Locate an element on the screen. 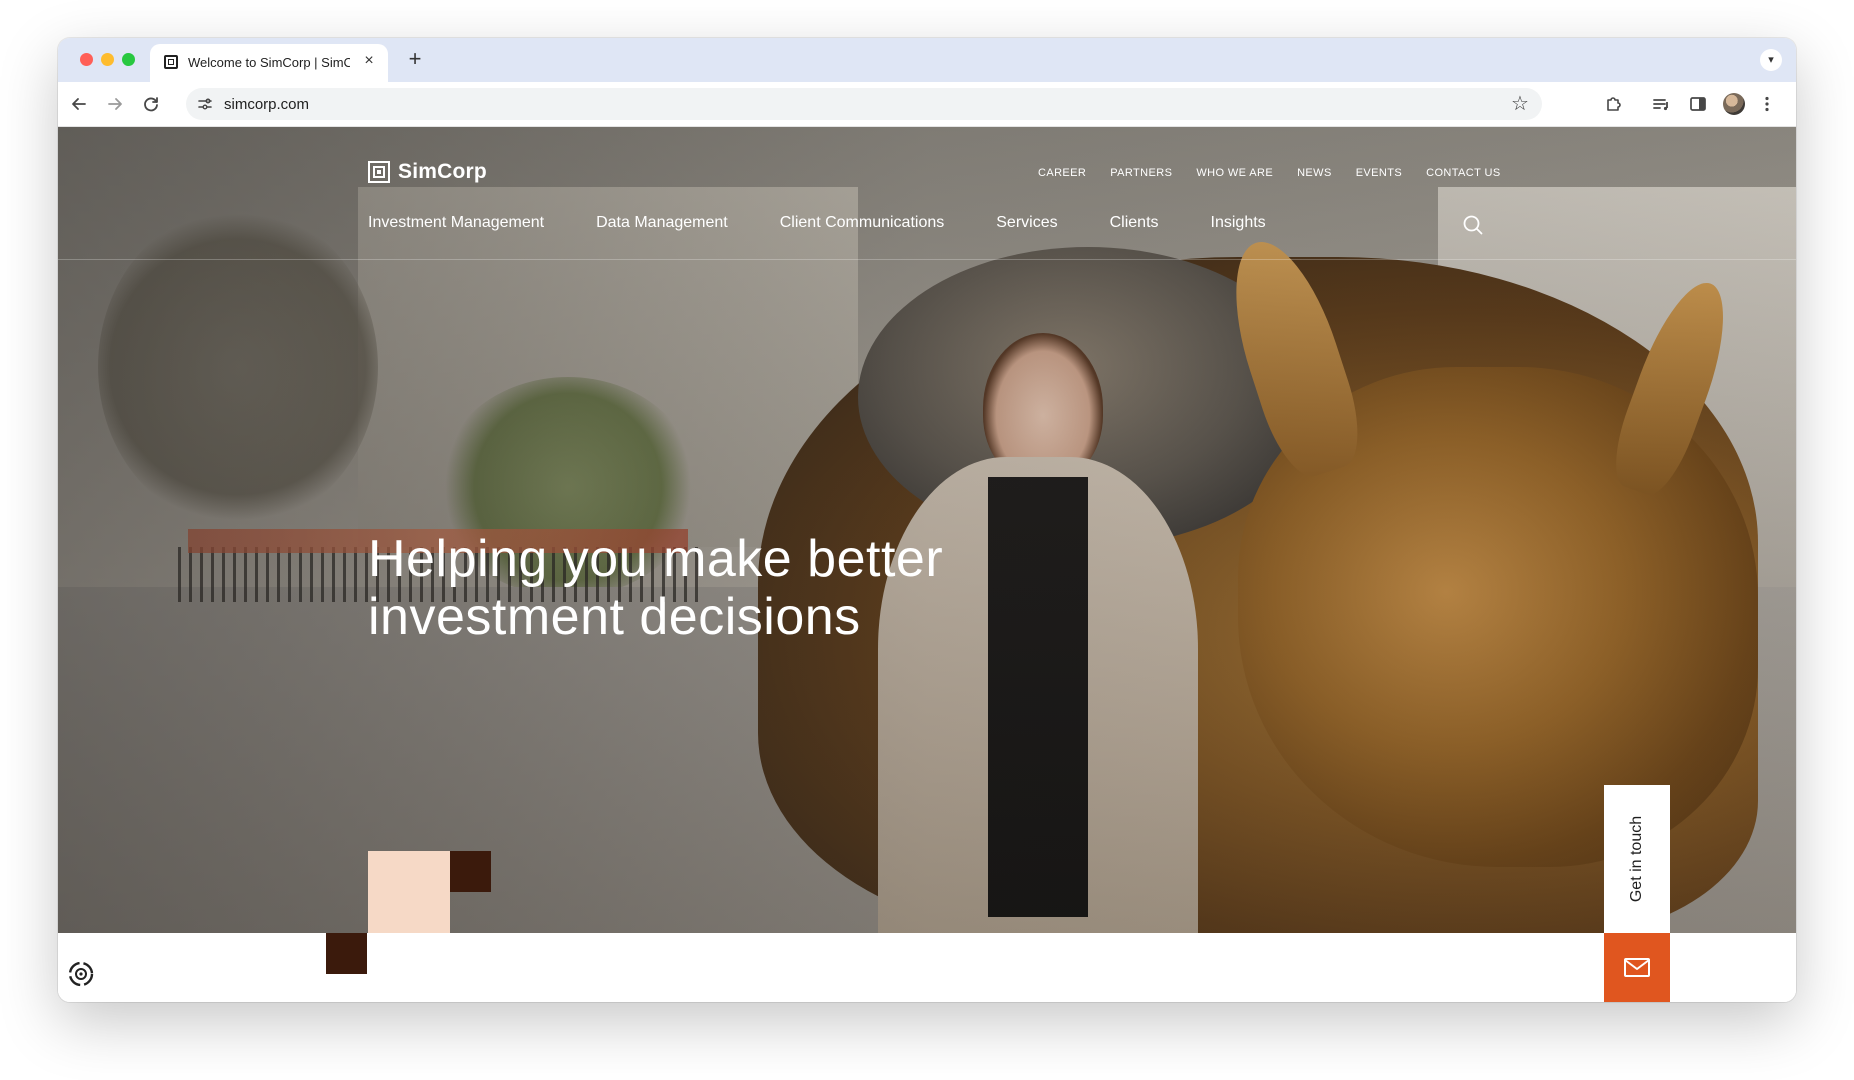 The height and width of the screenshot is (1080, 1854). minimize-window-button is located at coordinates (107, 59).